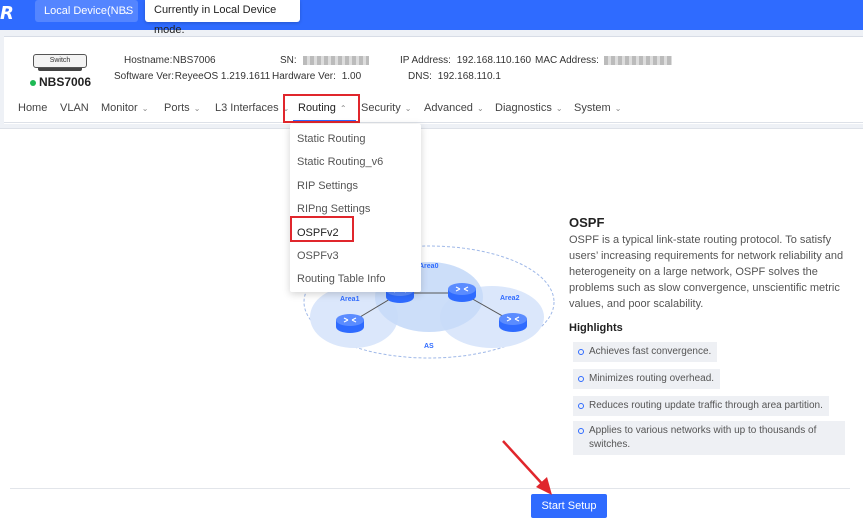 The width and height of the screenshot is (863, 522). I want to click on hardware-row: Hardware Ver: 1.00, so click(317, 76).